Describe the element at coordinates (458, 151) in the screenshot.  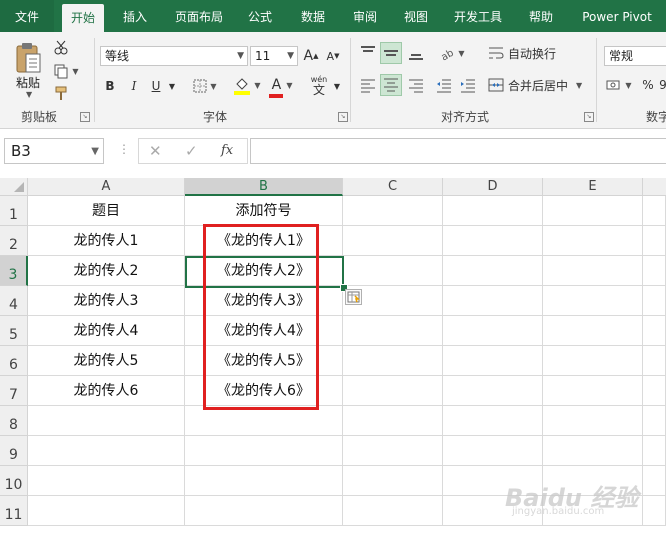
I see `formula-input` at that location.